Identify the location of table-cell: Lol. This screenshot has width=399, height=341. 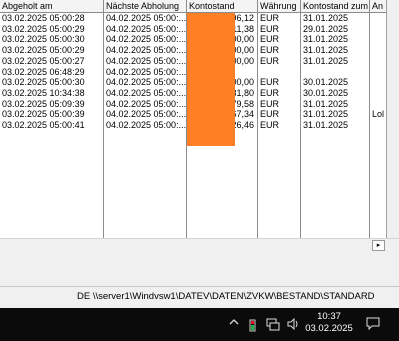
(378, 114).